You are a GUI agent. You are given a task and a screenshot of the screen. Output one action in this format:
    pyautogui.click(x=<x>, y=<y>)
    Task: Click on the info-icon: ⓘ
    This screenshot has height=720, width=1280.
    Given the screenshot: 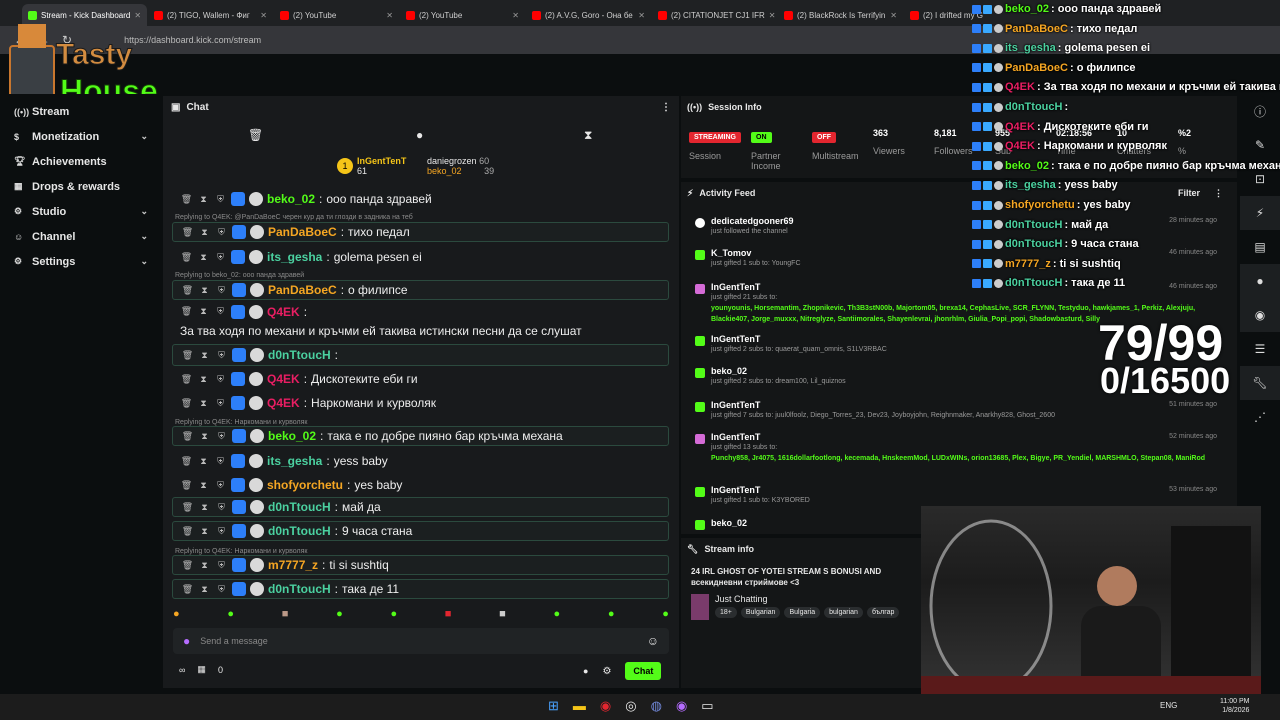 What is the action you would take?
    pyautogui.click(x=1260, y=111)
    